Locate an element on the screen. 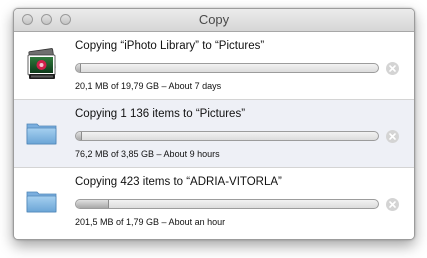  copy-item-title: Copying 423 items to “ADRIA-VITORLA” is located at coordinates (178, 182).